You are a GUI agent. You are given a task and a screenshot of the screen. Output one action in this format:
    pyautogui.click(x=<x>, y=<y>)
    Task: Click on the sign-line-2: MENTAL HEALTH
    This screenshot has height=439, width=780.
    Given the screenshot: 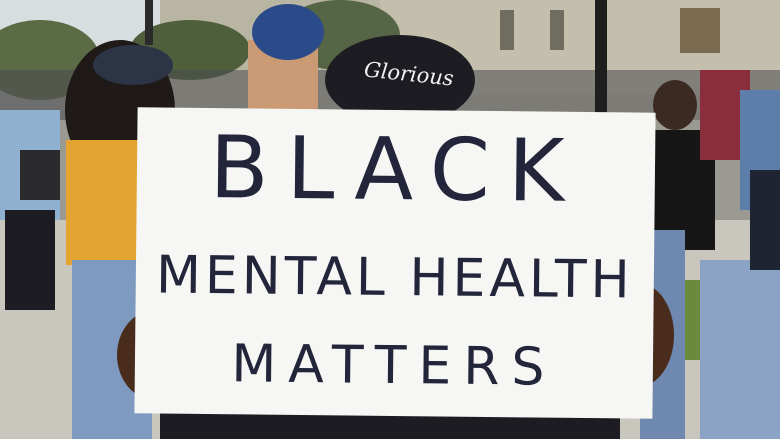 What is the action you would take?
    pyautogui.click(x=394, y=278)
    